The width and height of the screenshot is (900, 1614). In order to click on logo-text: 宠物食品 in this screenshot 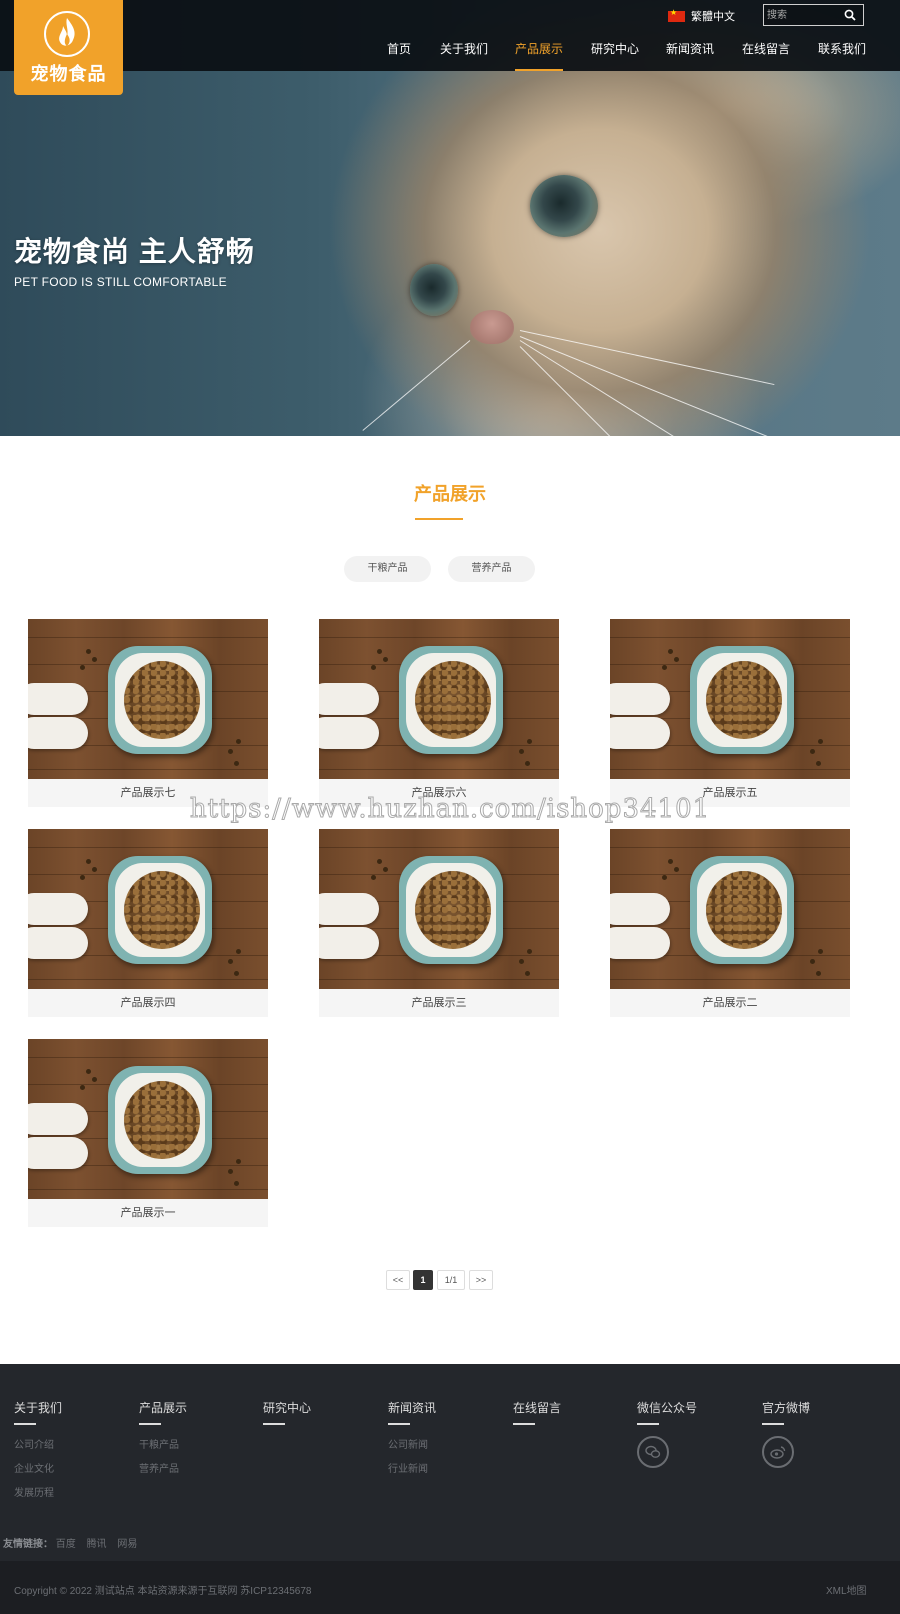, I will do `click(68, 74)`.